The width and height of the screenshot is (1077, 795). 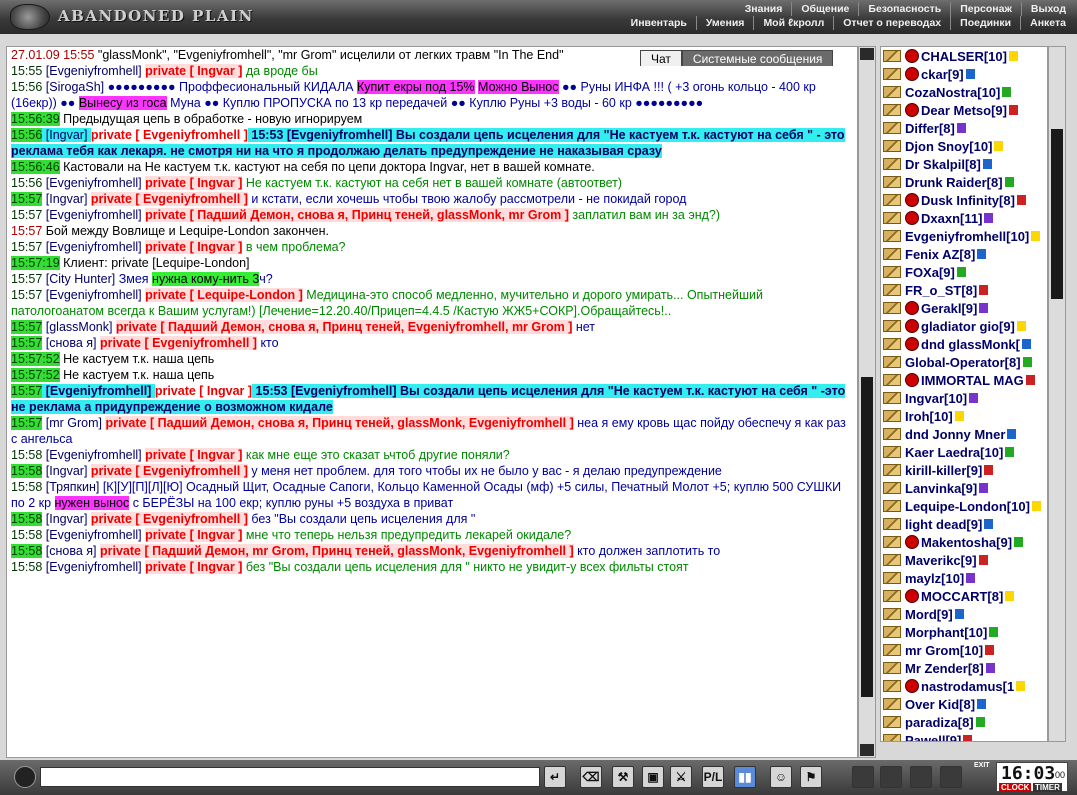 I want to click on user-name: dnd Jonny Mner, so click(x=955, y=434).